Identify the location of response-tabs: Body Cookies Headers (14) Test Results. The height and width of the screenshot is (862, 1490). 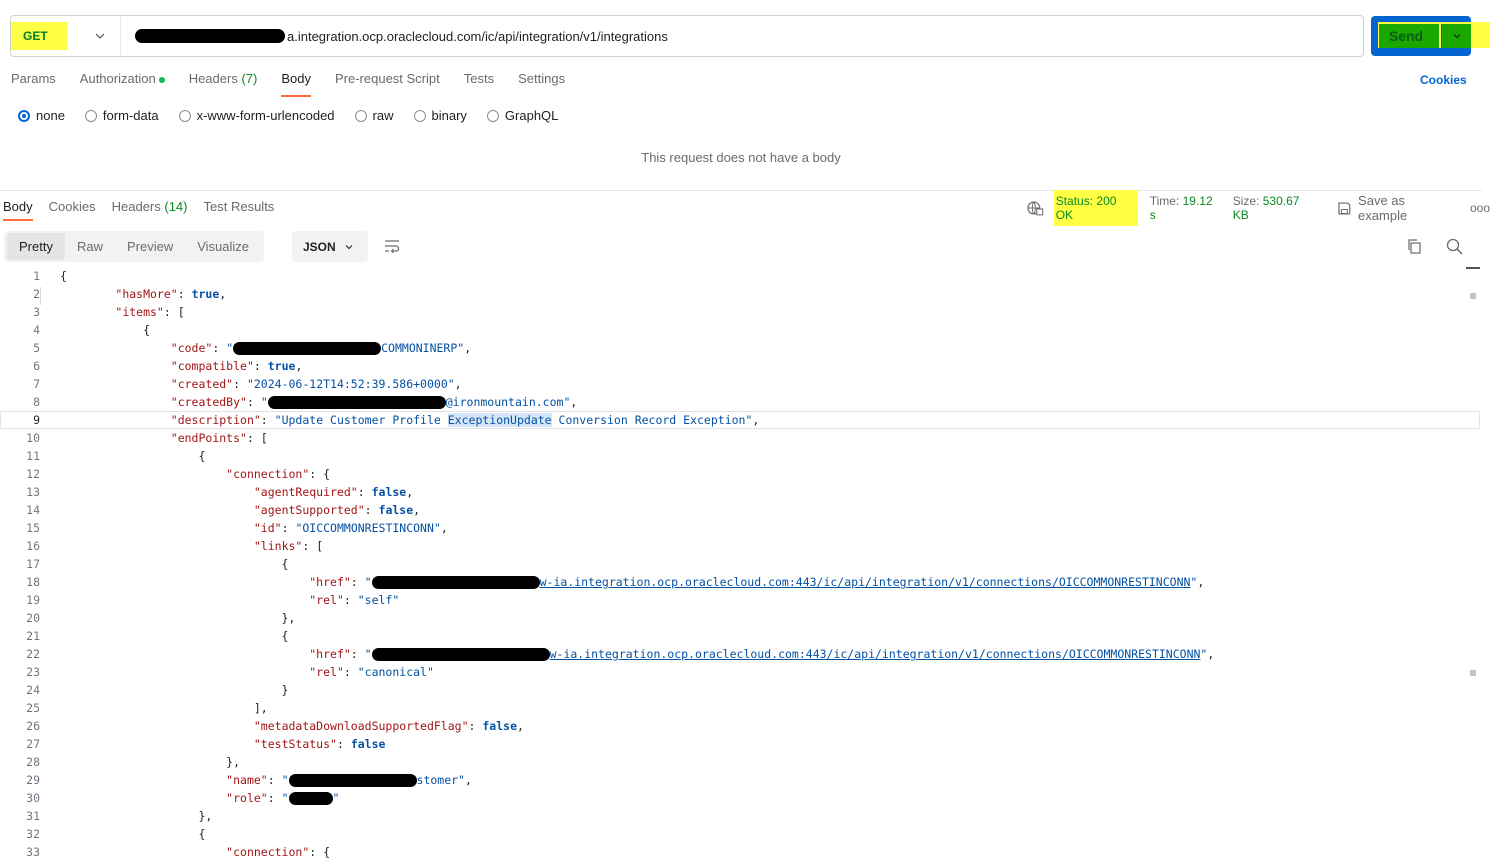
(146, 210).